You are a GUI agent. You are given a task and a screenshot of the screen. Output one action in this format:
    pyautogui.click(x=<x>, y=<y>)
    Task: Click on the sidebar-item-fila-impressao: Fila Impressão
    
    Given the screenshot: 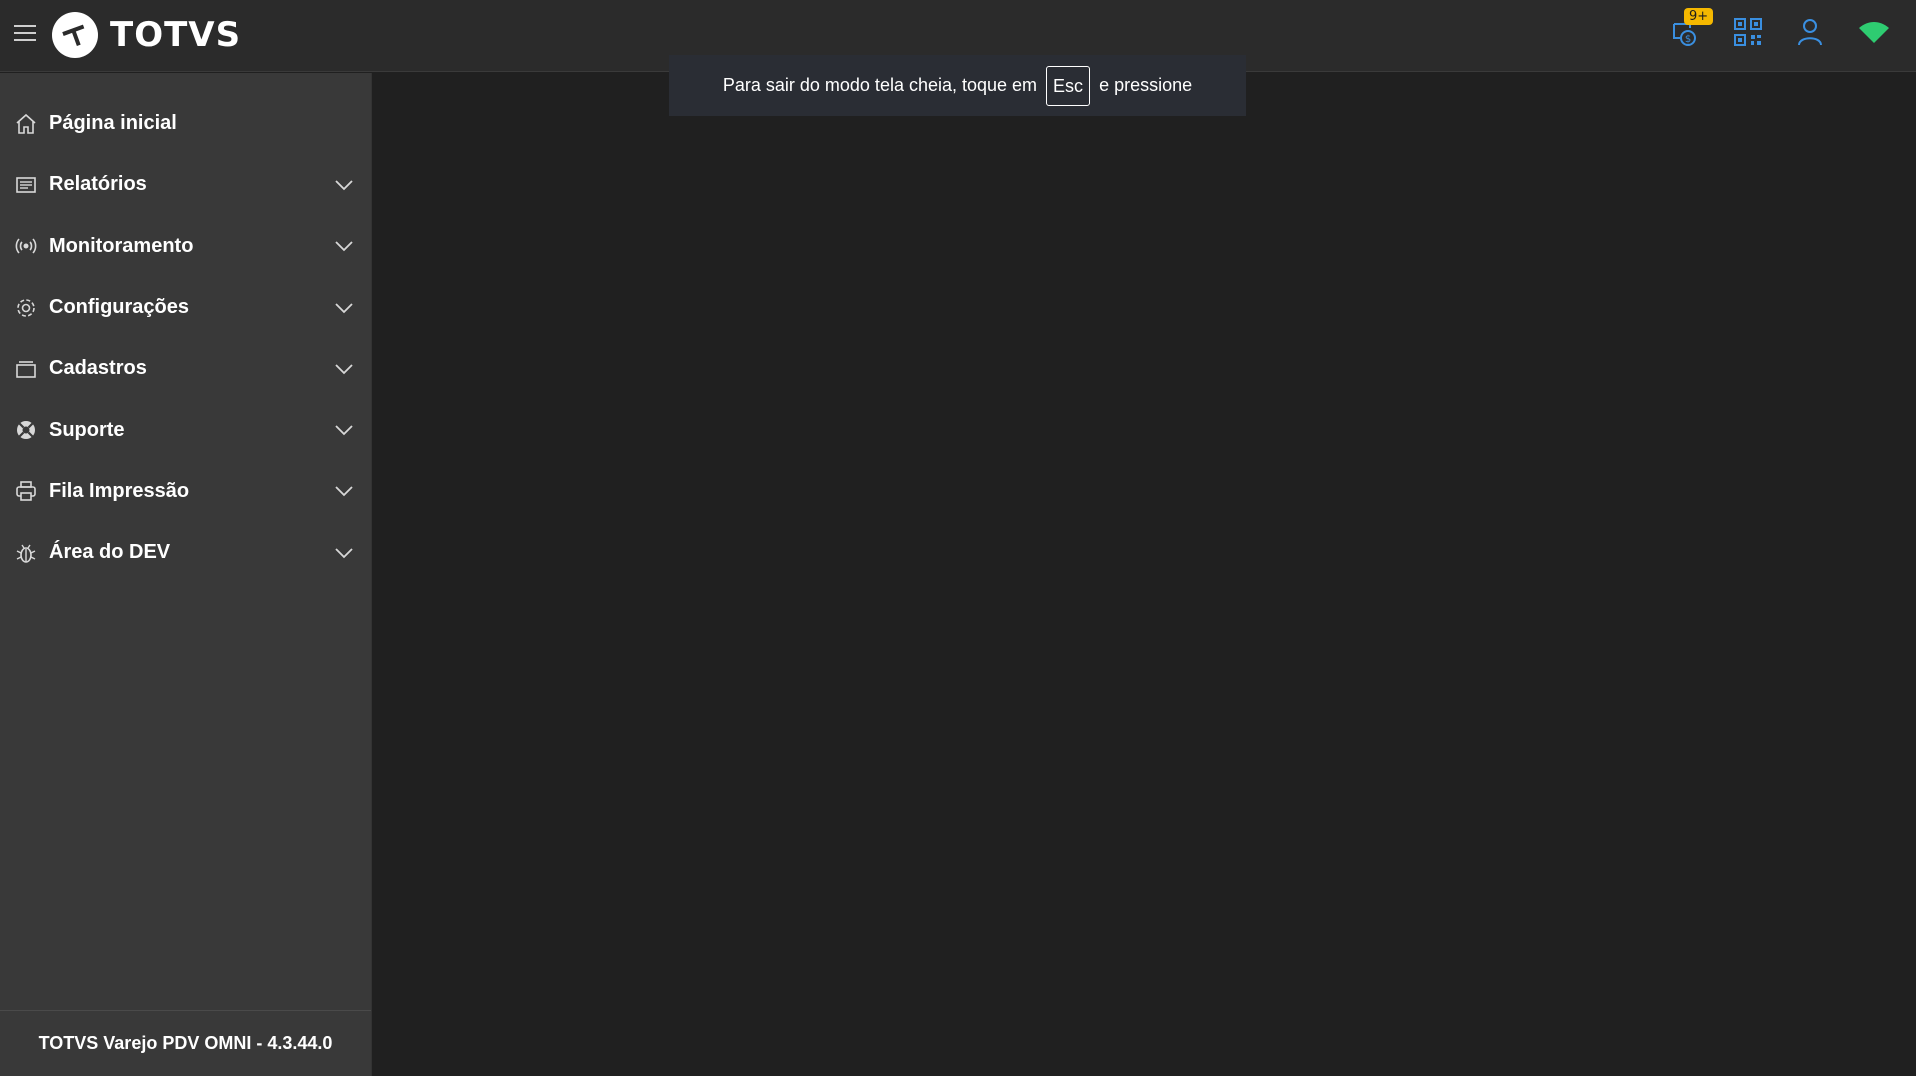 What is the action you would take?
    pyautogui.click(x=185, y=491)
    